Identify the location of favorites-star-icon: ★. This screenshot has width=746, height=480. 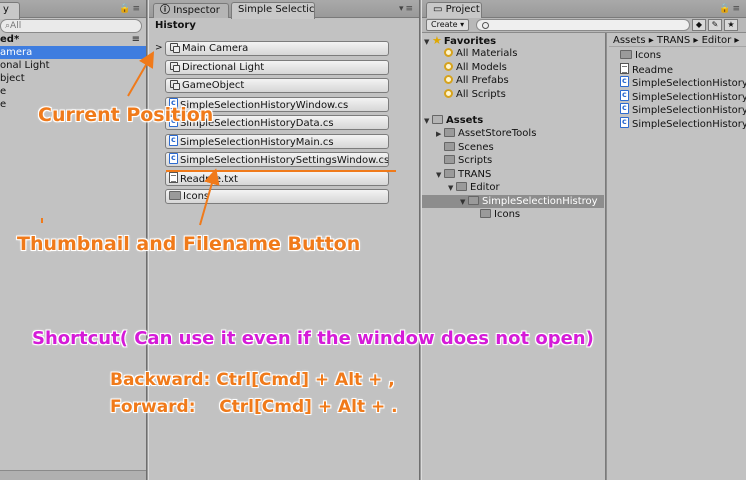
(437, 40).